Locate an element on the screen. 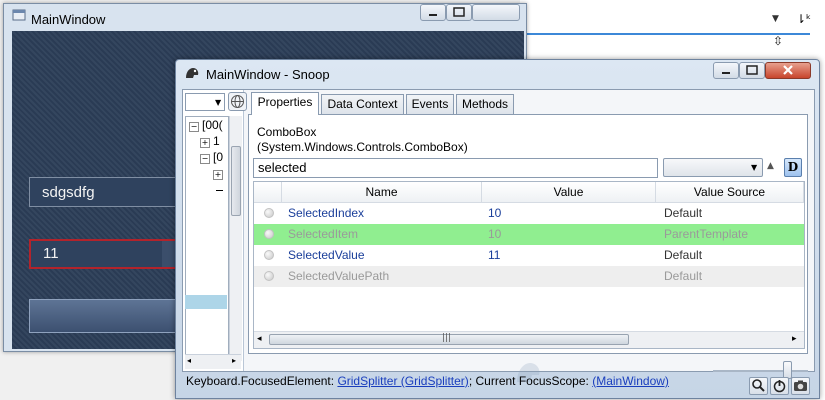 The height and width of the screenshot is (400, 825). status-focused-label: Keyboard.FocusedElement: is located at coordinates (260, 381).